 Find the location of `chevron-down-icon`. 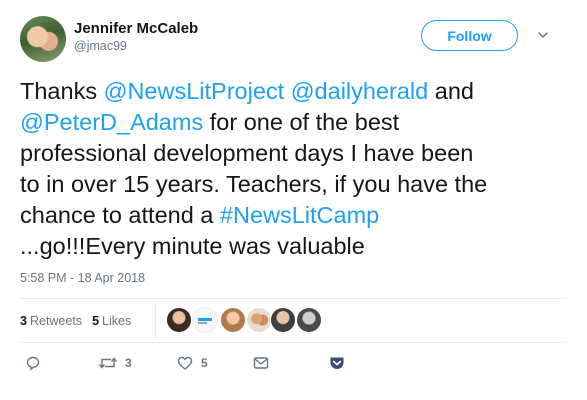

chevron-down-icon is located at coordinates (543, 35).